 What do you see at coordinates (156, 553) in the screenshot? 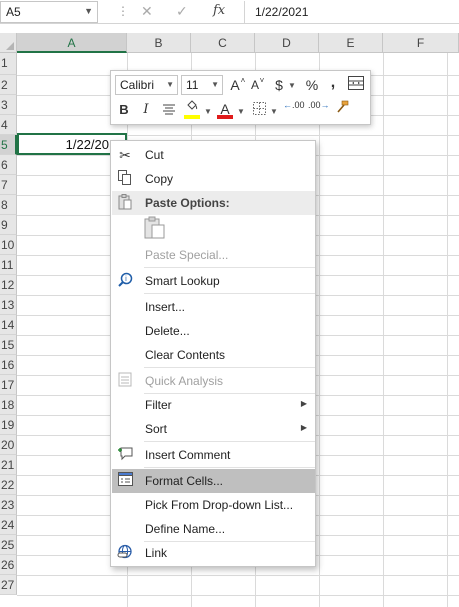
I see `menu-item-label: Link` at bounding box center [156, 553].